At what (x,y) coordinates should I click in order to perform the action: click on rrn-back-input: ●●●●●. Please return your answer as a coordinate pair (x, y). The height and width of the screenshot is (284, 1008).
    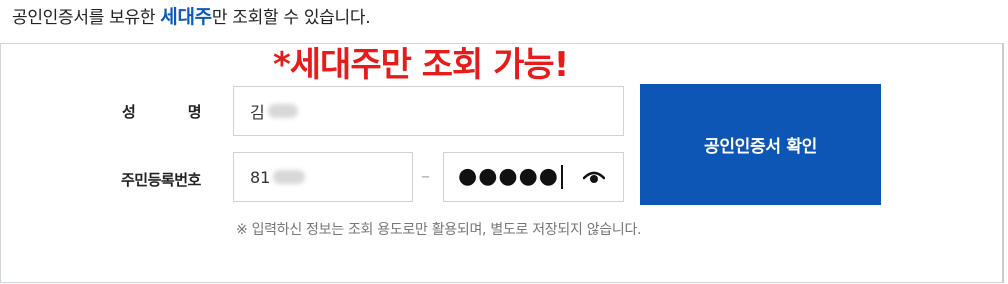
    Looking at the image, I should click on (533, 177).